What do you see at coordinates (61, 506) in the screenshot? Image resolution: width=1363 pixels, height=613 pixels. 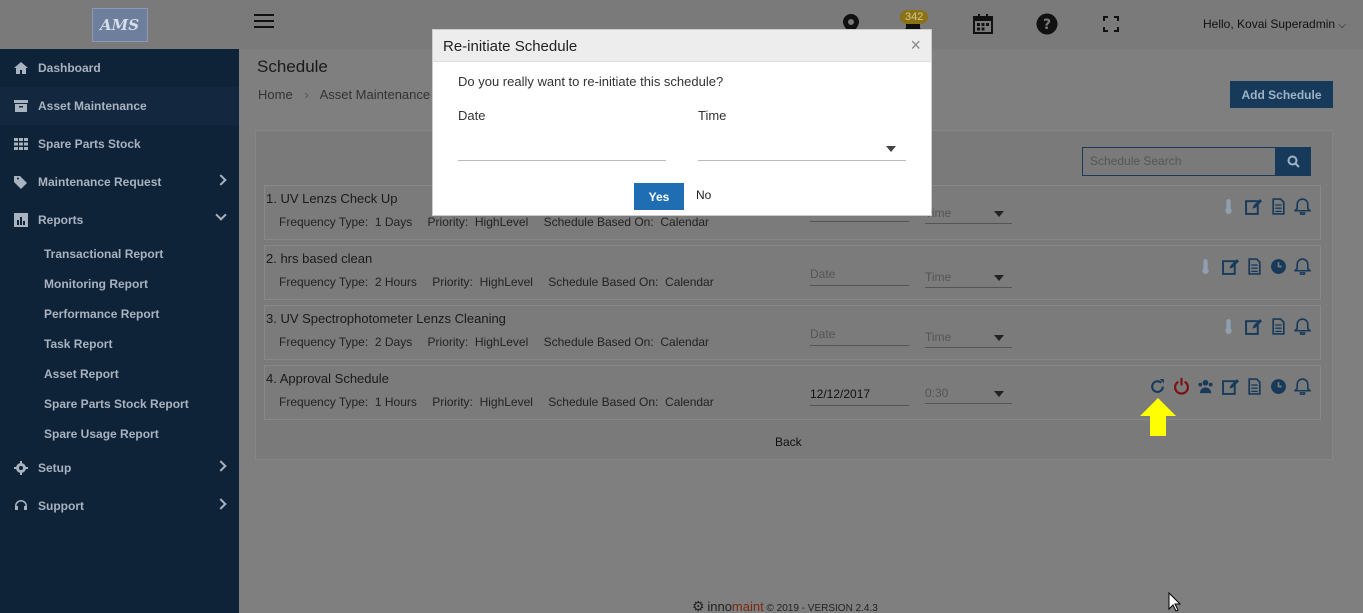 I see `sidebar-item-label: Support` at bounding box center [61, 506].